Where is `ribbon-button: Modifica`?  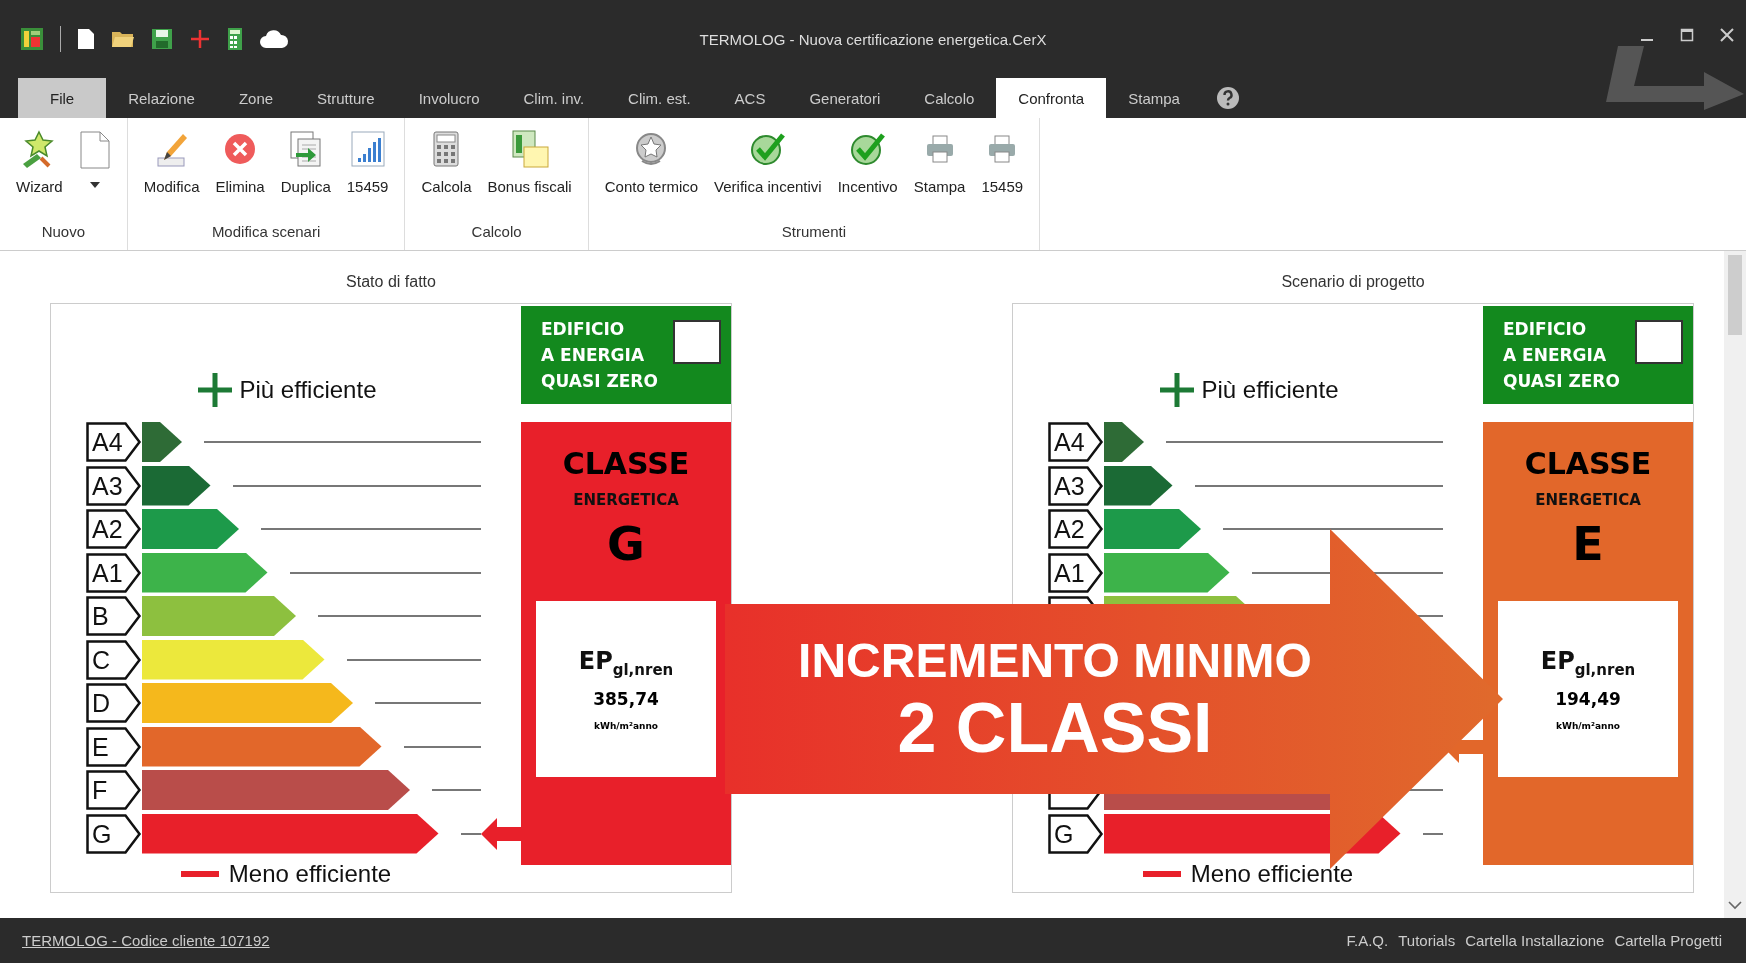
ribbon-button: Modifica is located at coordinates (171, 161).